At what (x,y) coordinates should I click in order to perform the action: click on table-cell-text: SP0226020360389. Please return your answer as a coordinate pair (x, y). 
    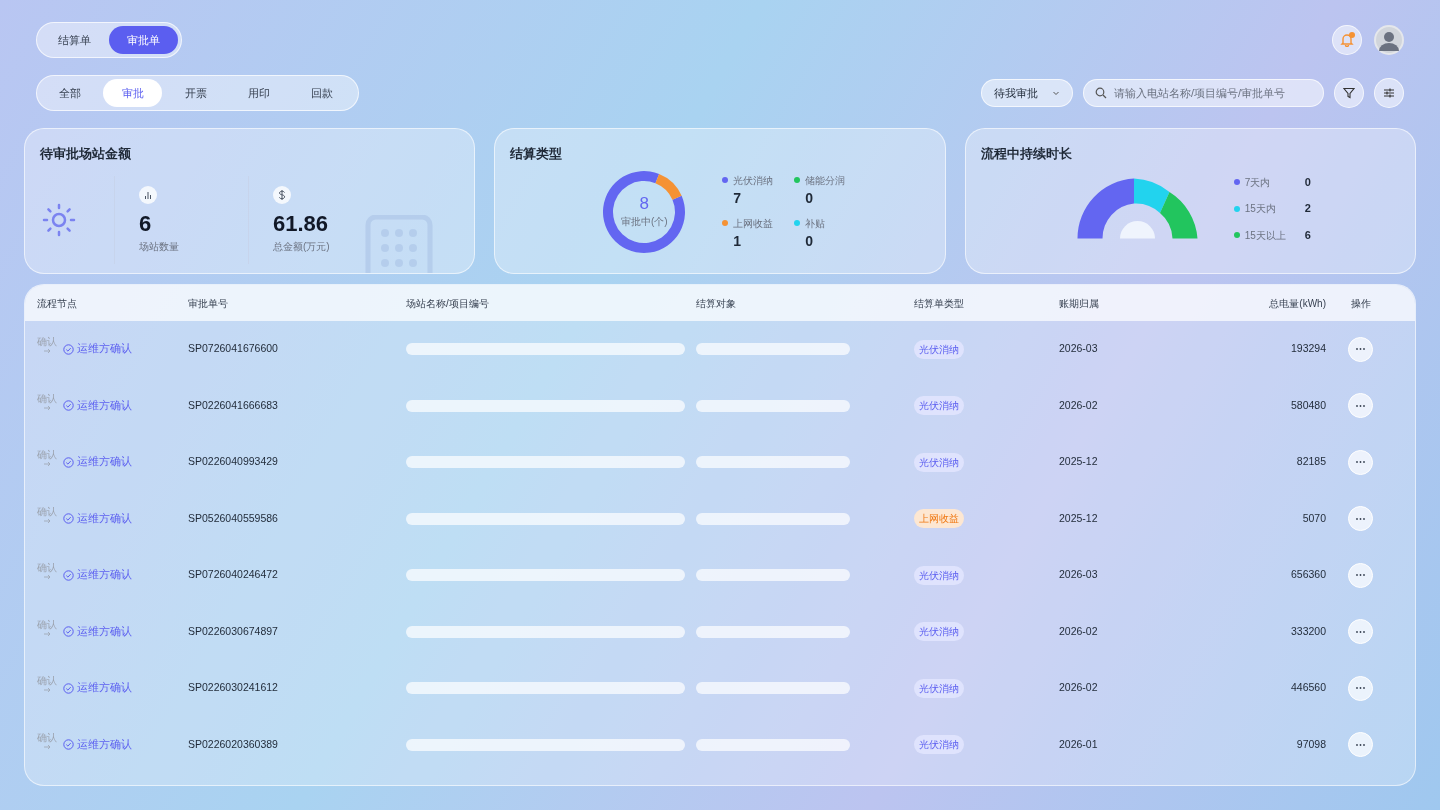
    Looking at the image, I should click on (233, 744).